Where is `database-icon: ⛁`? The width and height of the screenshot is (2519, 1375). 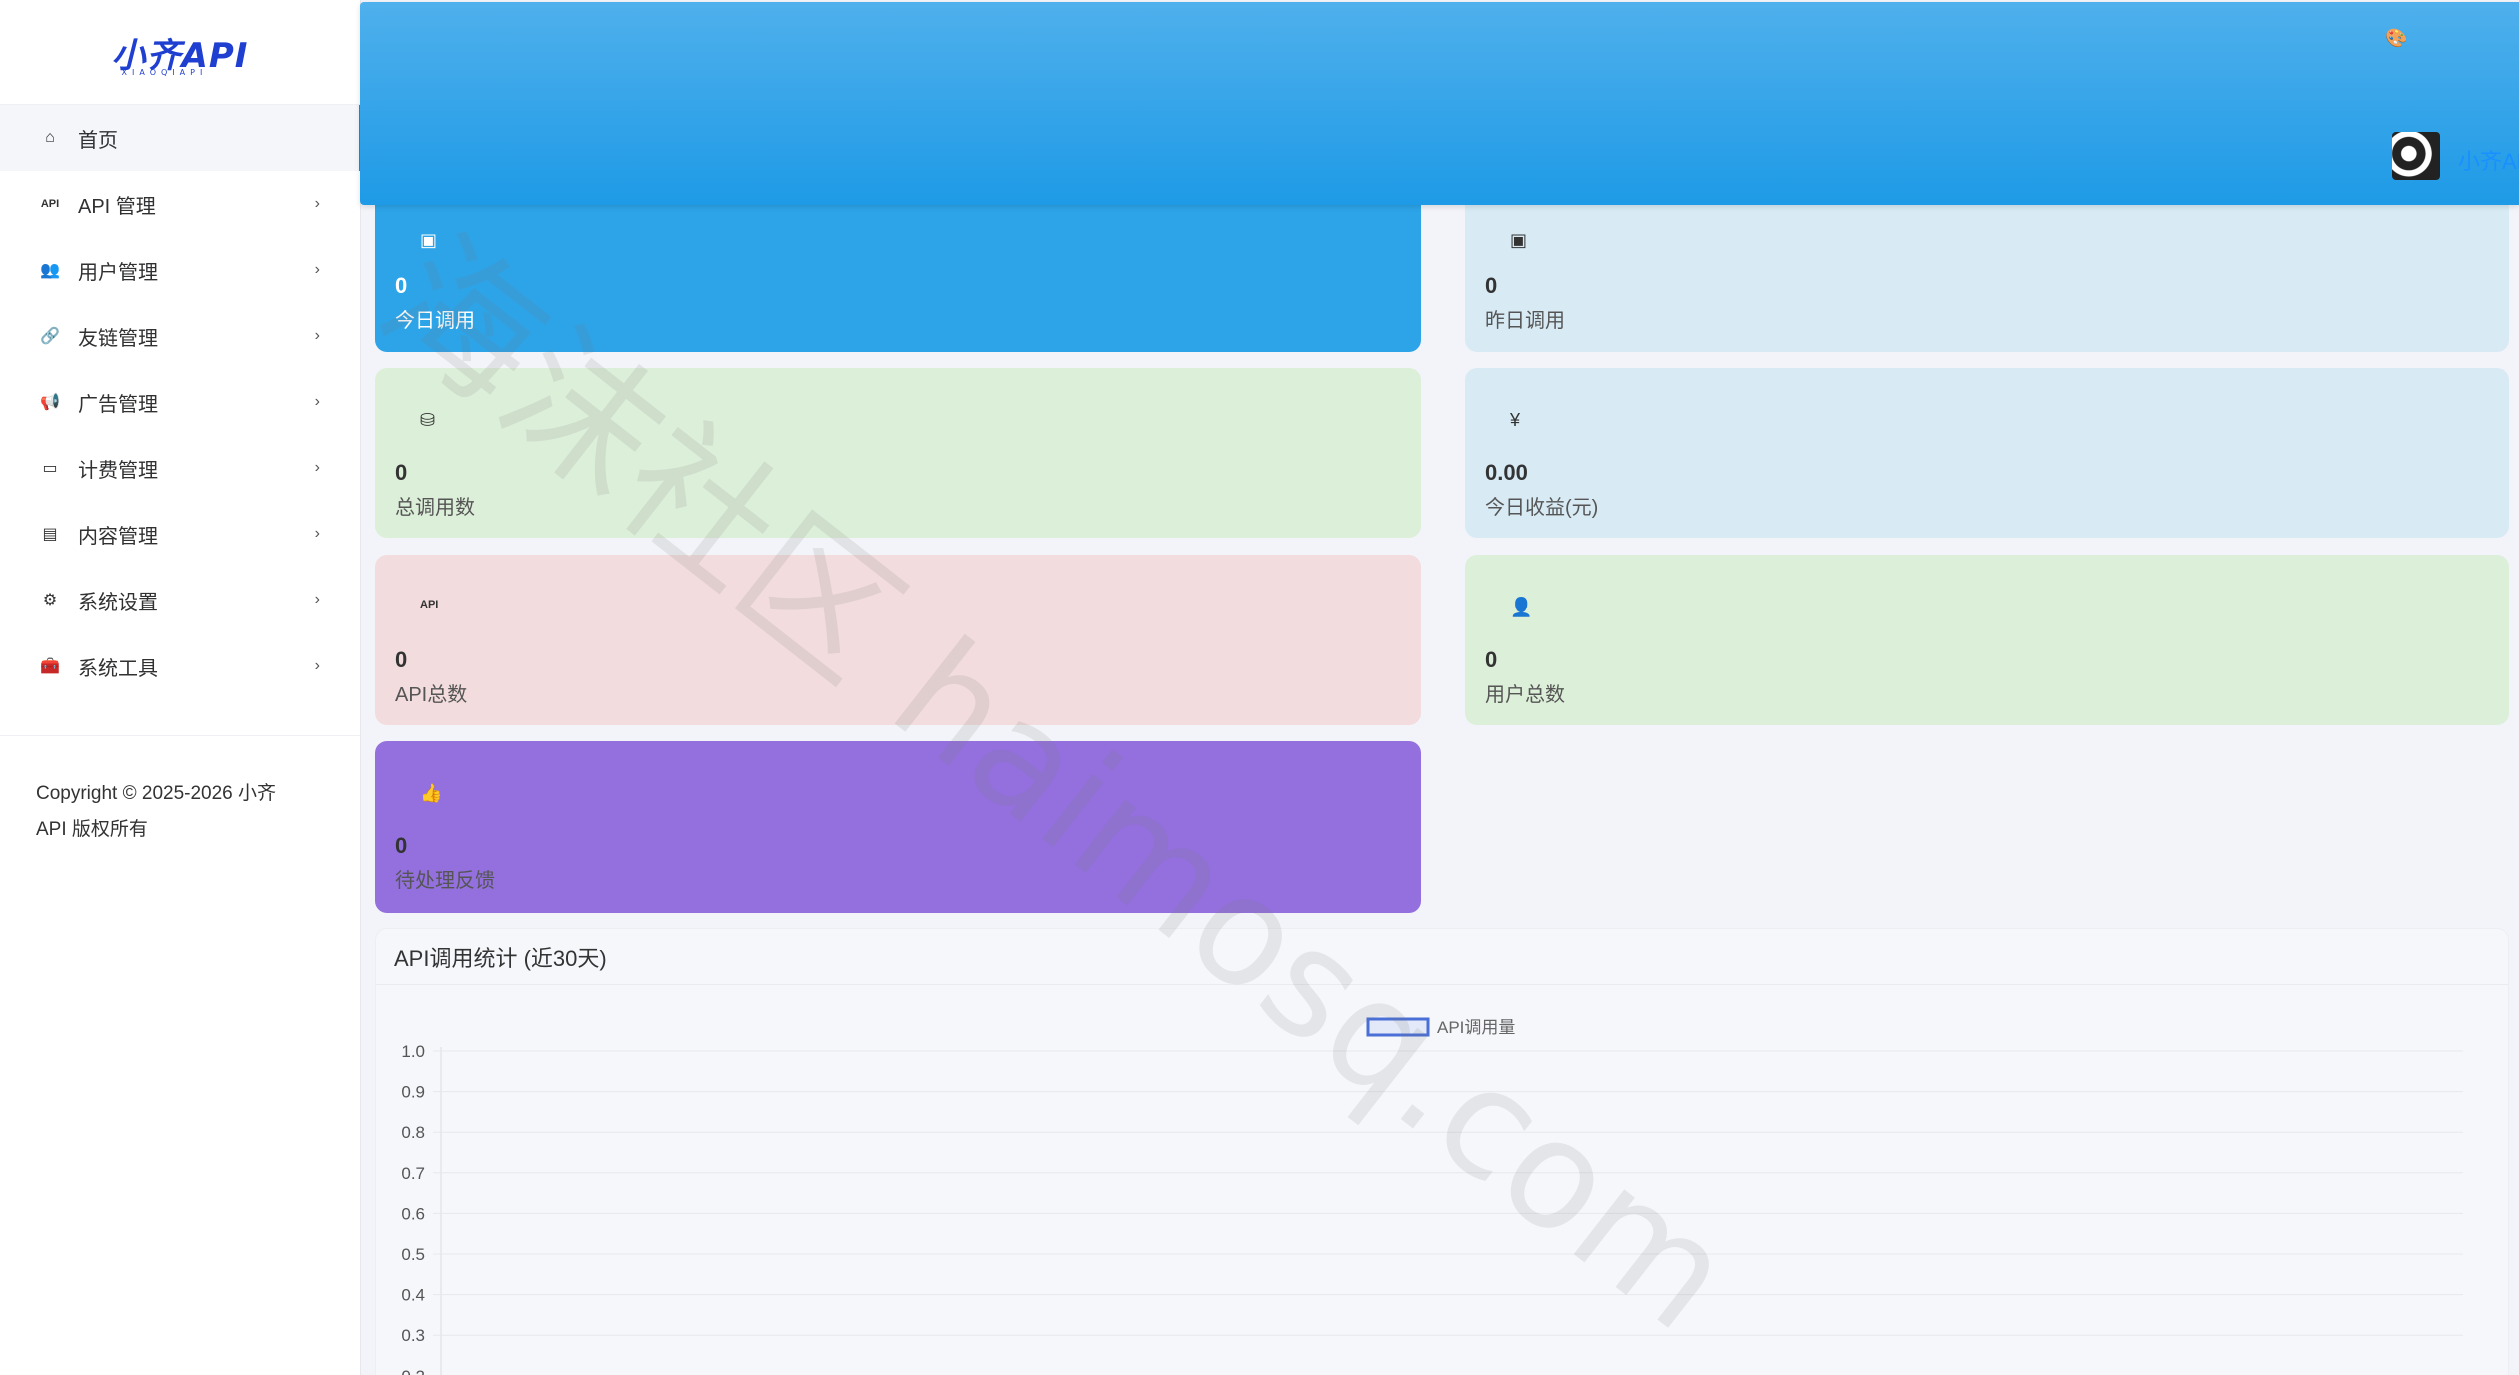 database-icon: ⛁ is located at coordinates (428, 420).